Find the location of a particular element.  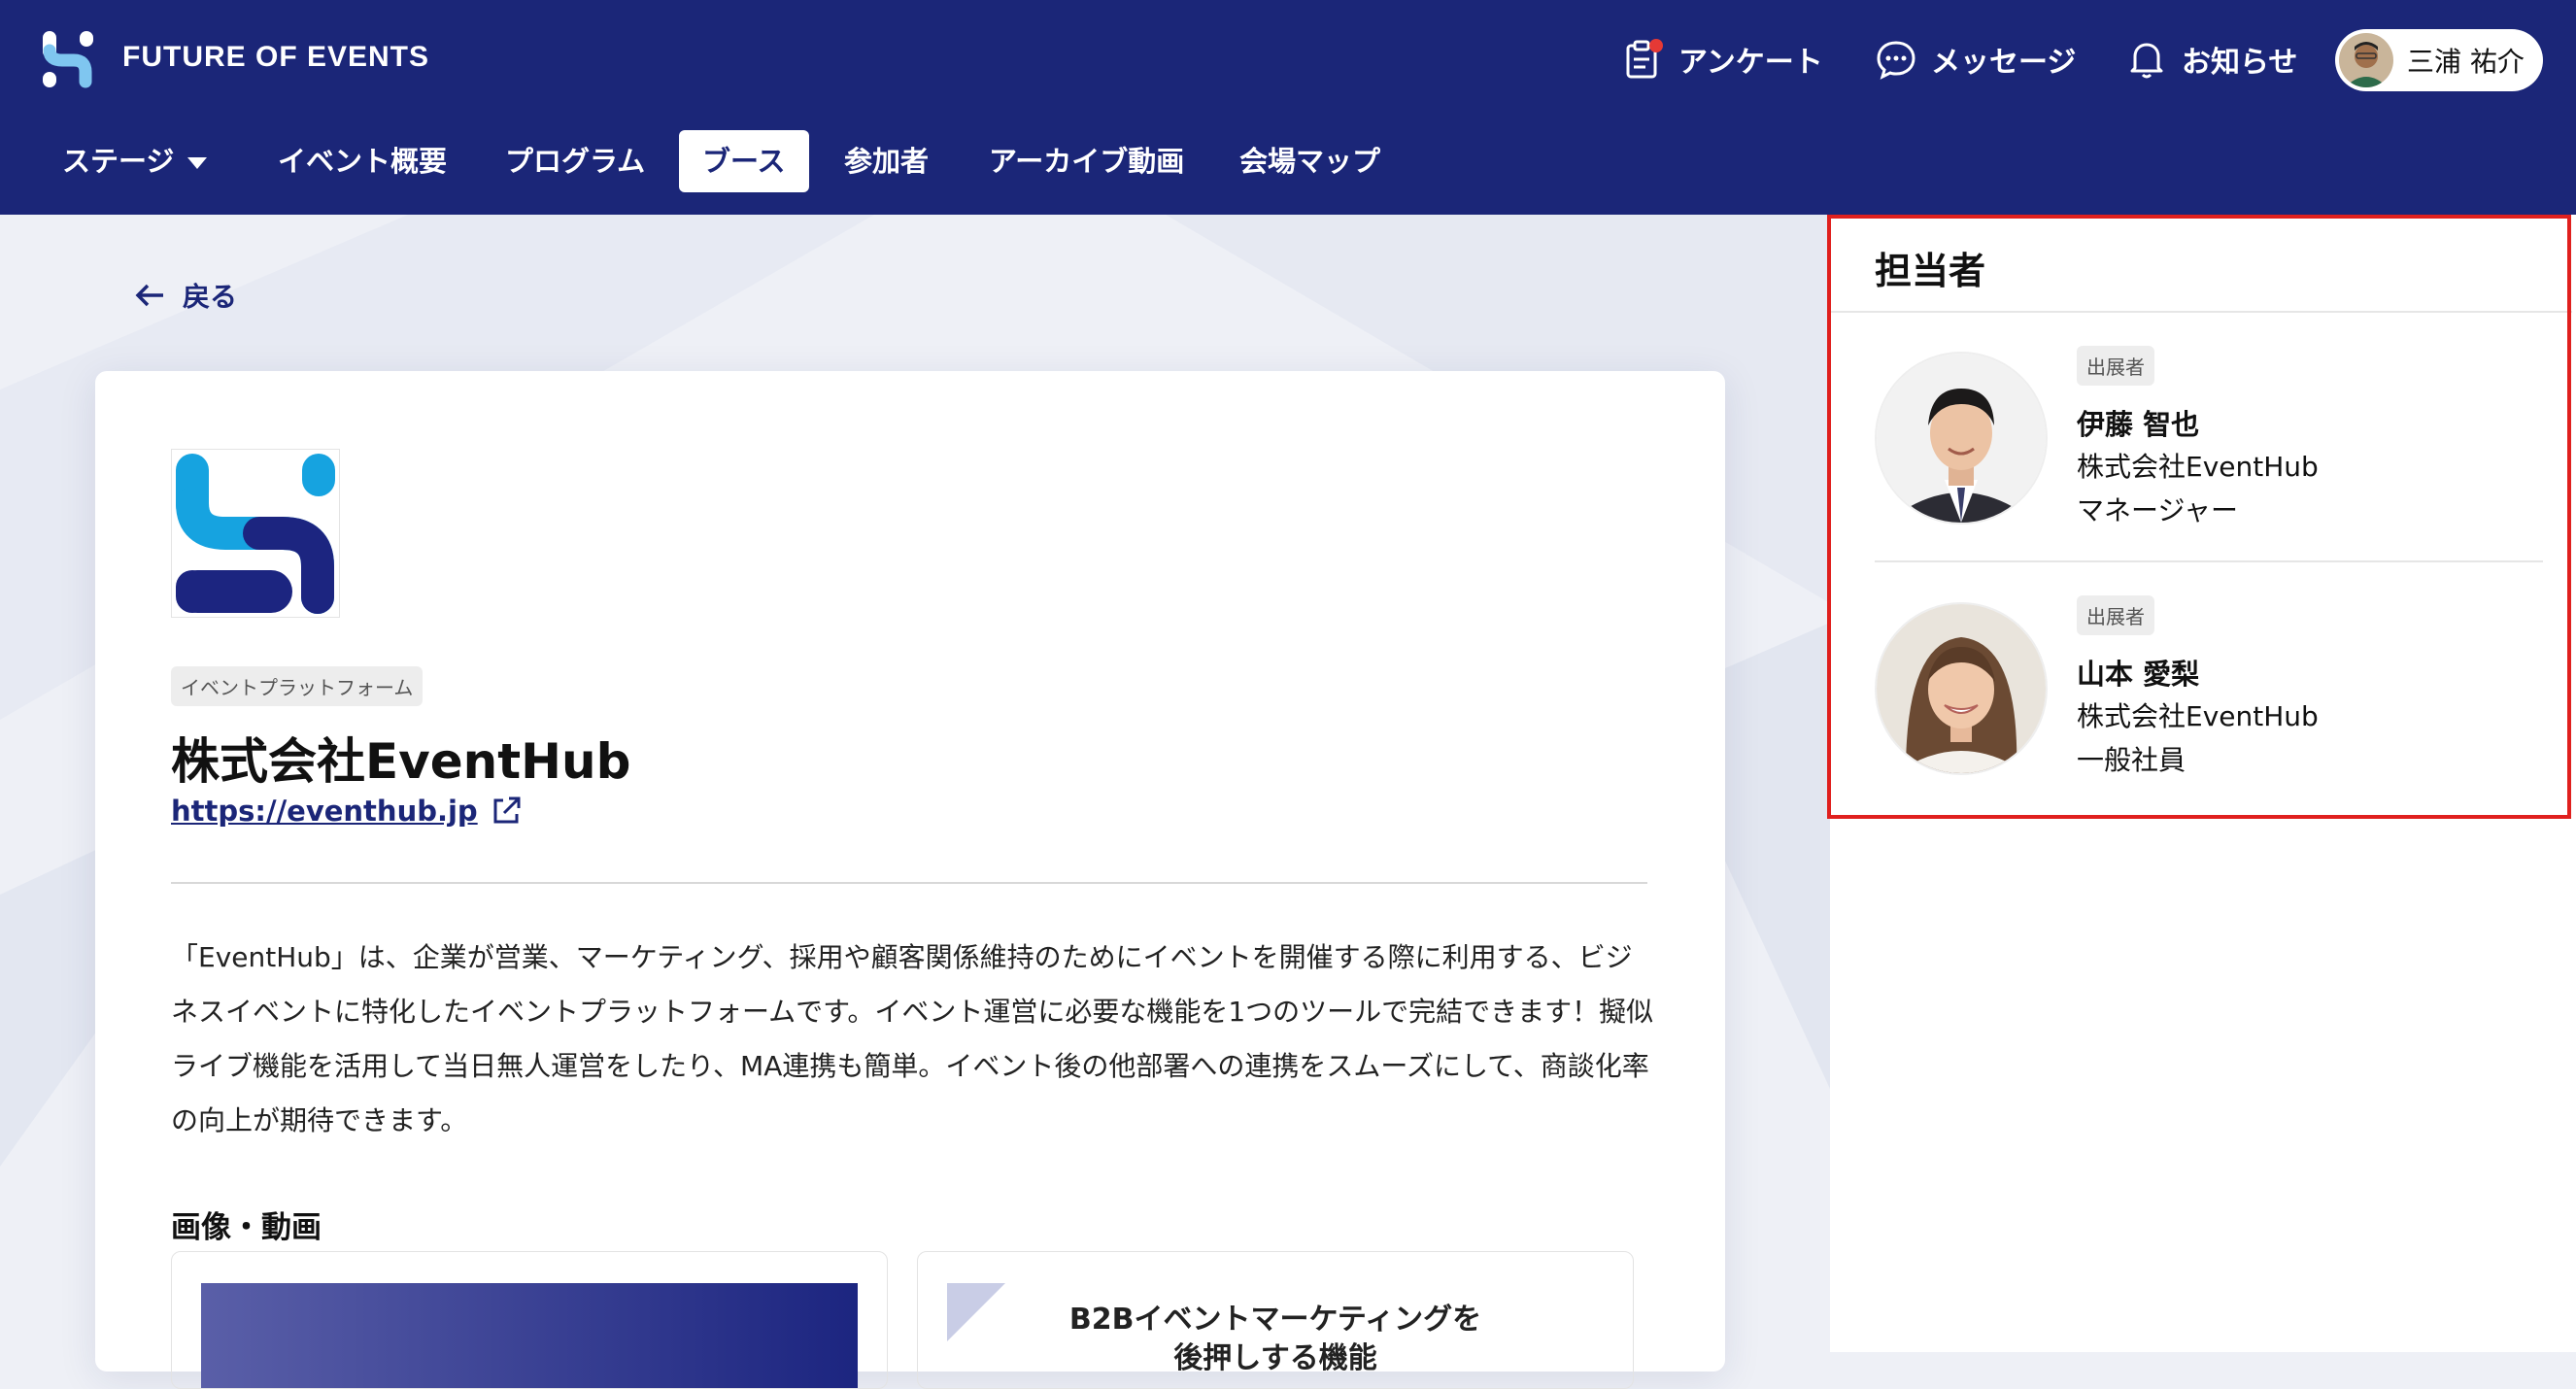

company-website-link: https://eventhub.jp is located at coordinates (347, 811).